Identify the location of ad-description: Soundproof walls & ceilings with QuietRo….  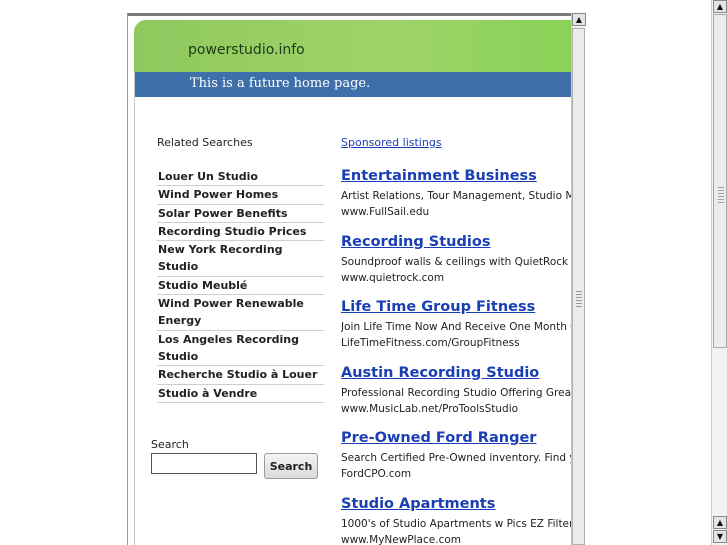
(456, 261).